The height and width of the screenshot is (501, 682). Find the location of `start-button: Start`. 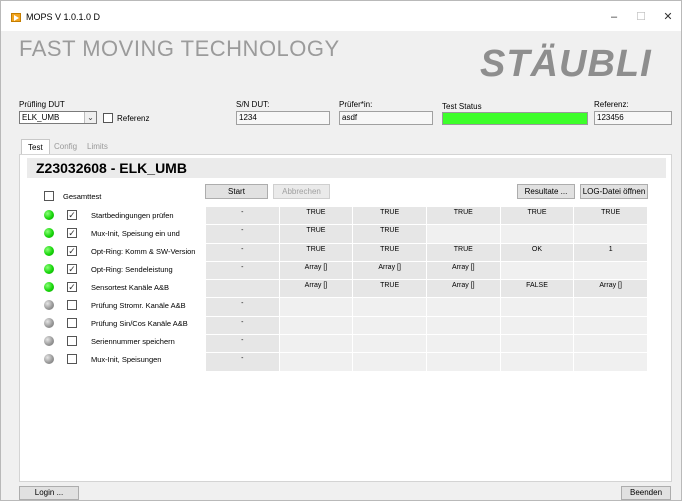

start-button: Start is located at coordinates (236, 191).